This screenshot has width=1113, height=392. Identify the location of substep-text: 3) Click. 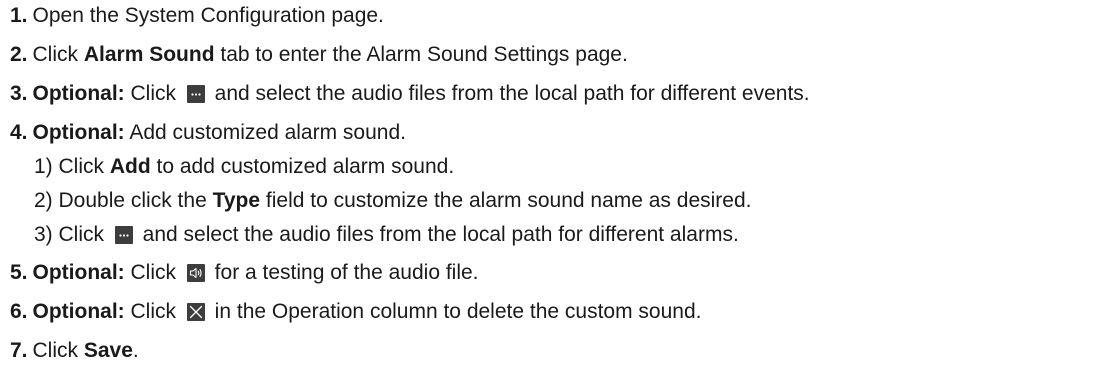
(72, 234).